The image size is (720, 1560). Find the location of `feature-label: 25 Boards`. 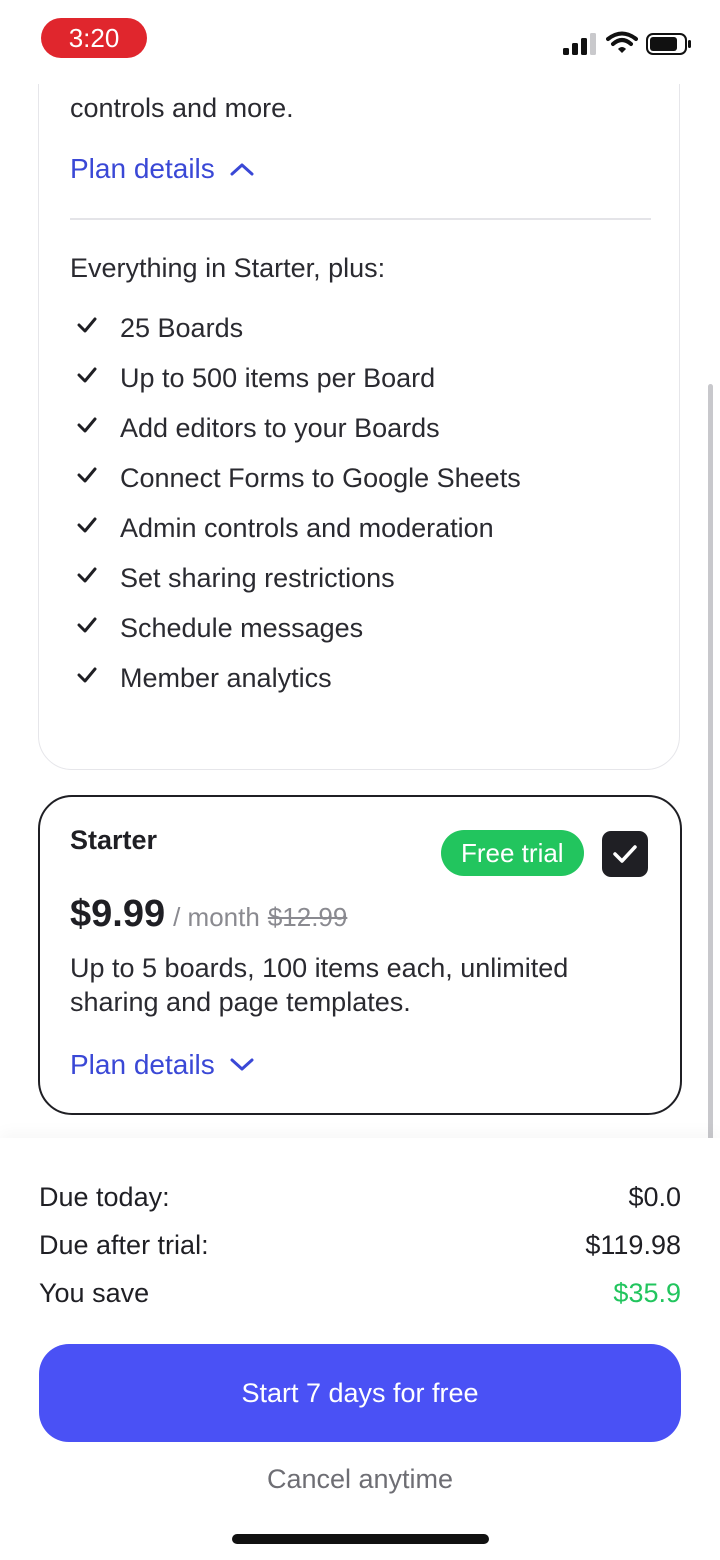

feature-label: 25 Boards is located at coordinates (182, 327).